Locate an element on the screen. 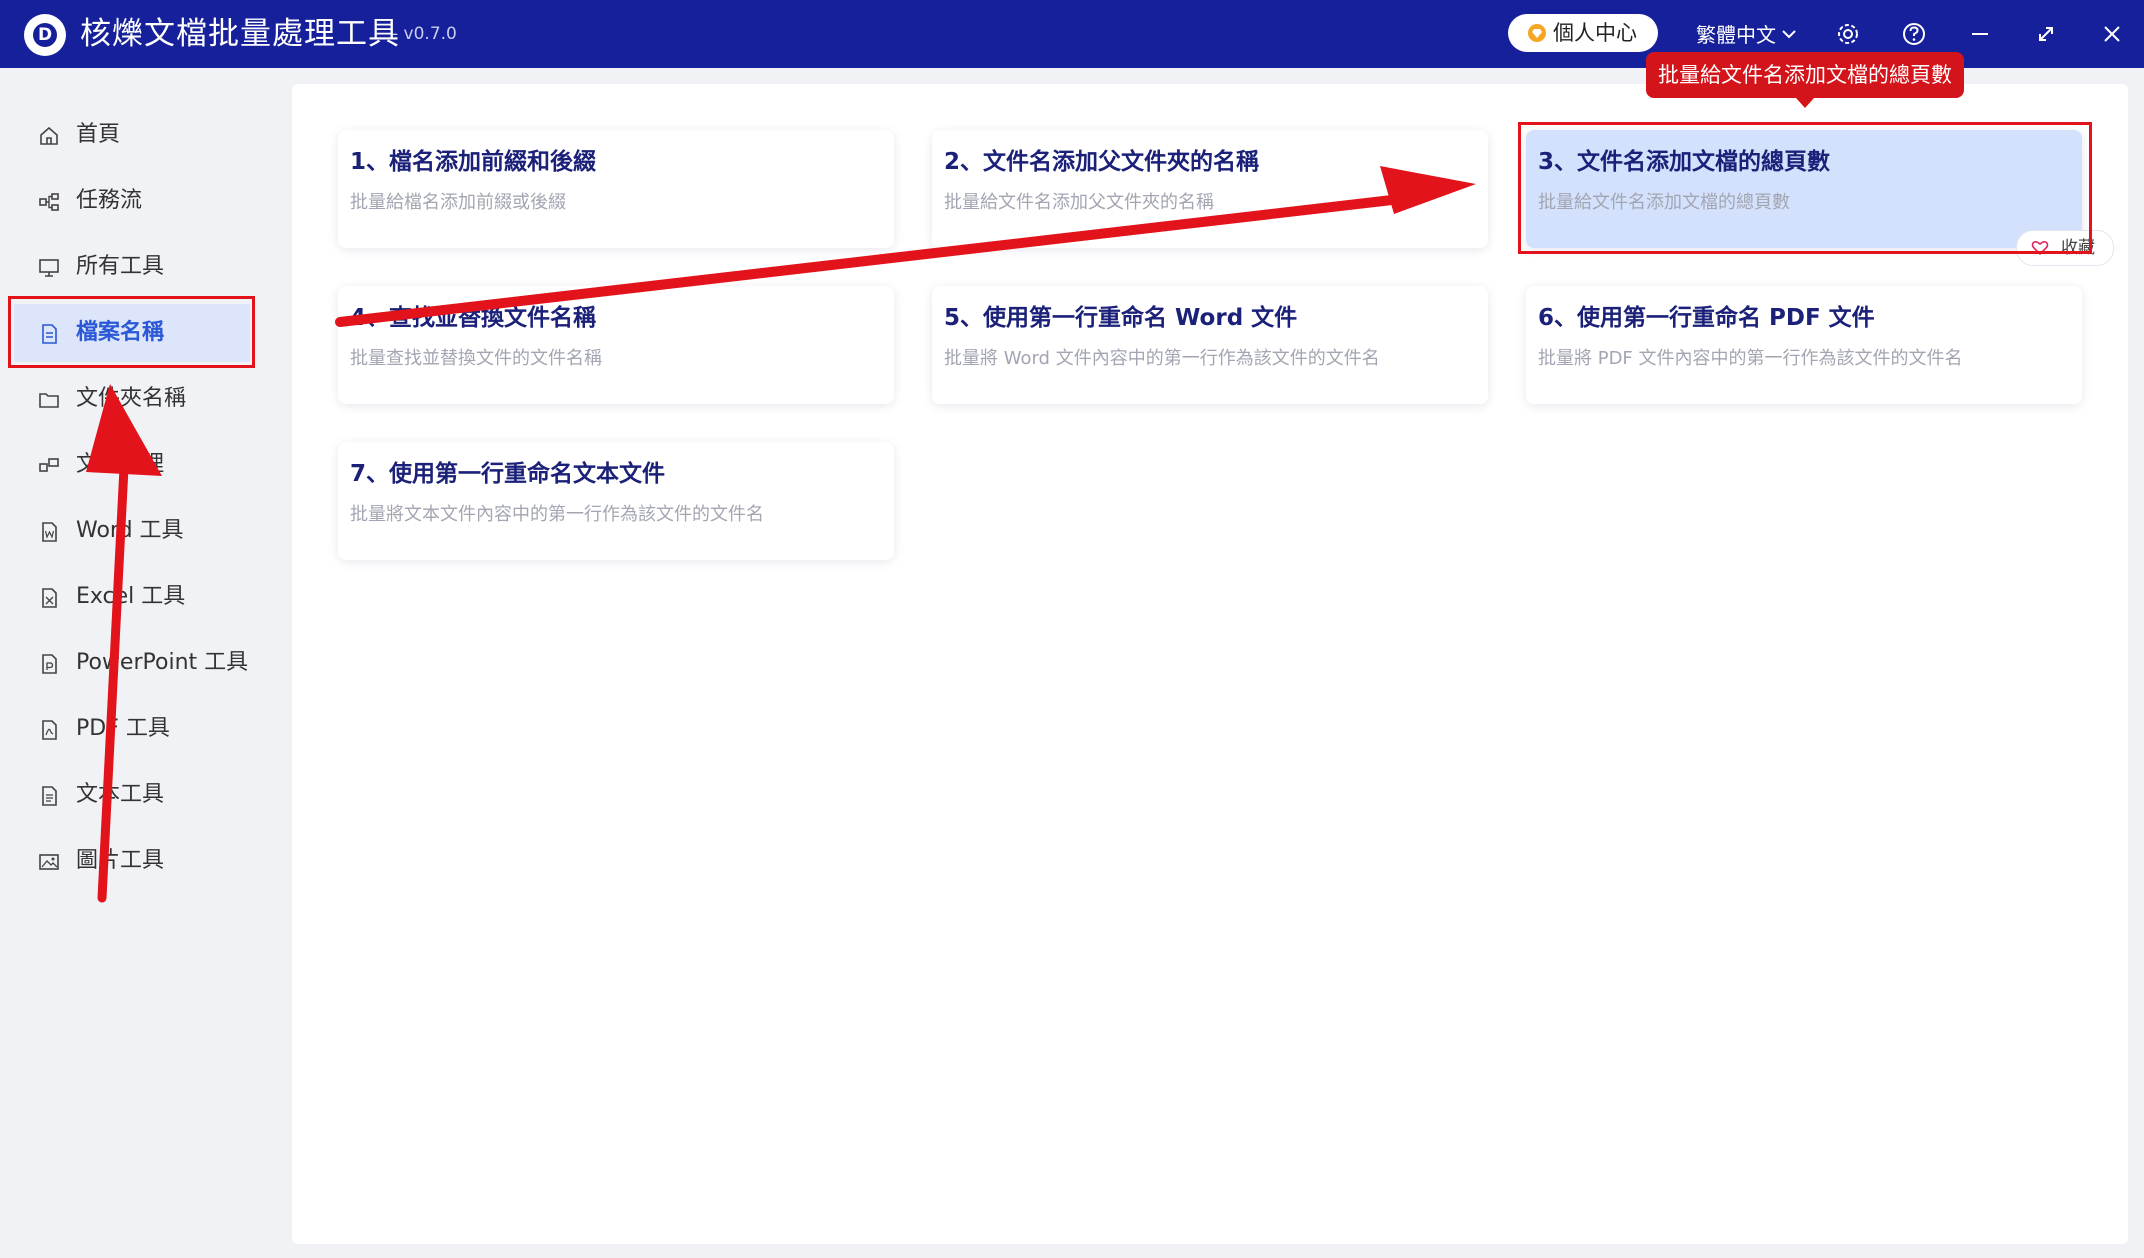 This screenshot has width=2144, height=1258. card-description: 批量將 Word 文件內容中的第一行作為該文件的文件名 is located at coordinates (1162, 358).